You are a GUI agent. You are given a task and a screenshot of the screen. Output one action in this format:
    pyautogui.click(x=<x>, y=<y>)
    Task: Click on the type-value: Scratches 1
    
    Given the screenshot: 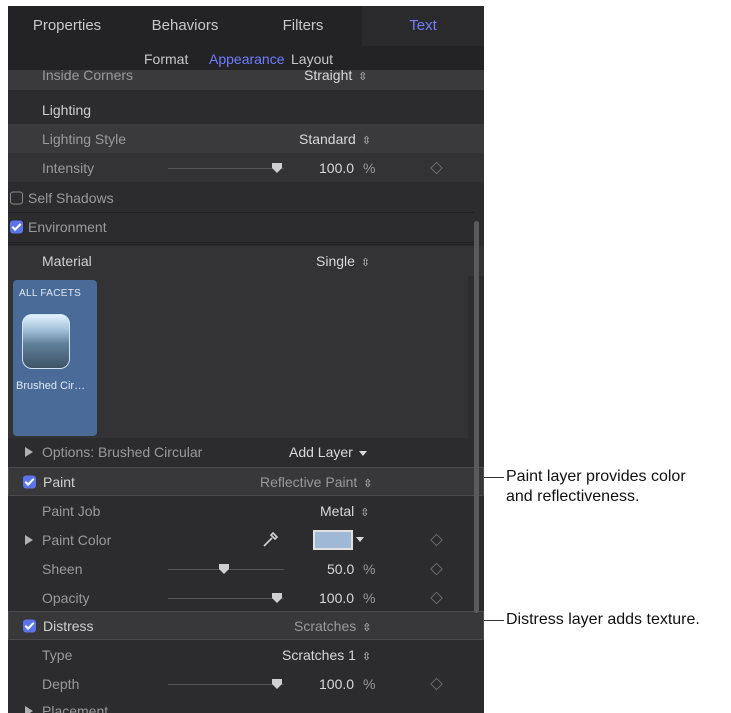 What is the action you would take?
    pyautogui.click(x=319, y=654)
    